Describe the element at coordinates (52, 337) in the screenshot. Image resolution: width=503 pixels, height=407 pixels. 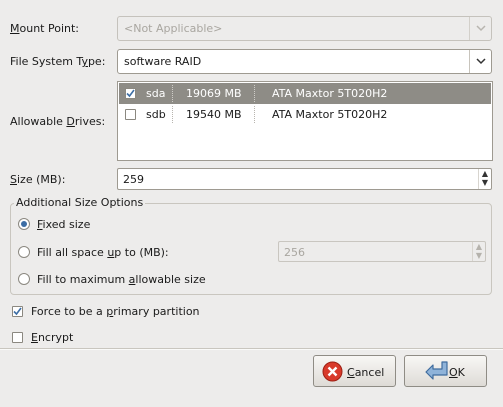
I see `encrypt-label: Encrypt` at that location.